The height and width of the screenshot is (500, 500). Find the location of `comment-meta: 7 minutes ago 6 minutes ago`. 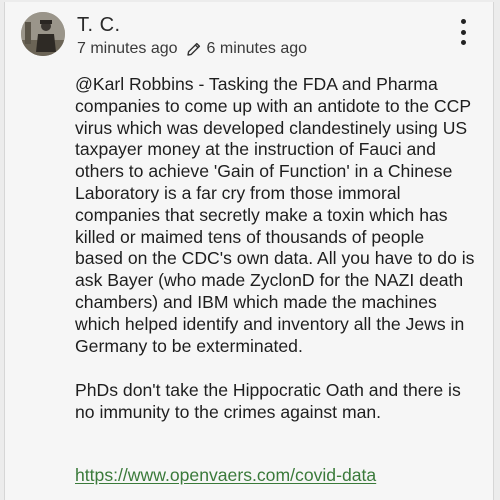

comment-meta: 7 minutes ago 6 minutes ago is located at coordinates (192, 49).